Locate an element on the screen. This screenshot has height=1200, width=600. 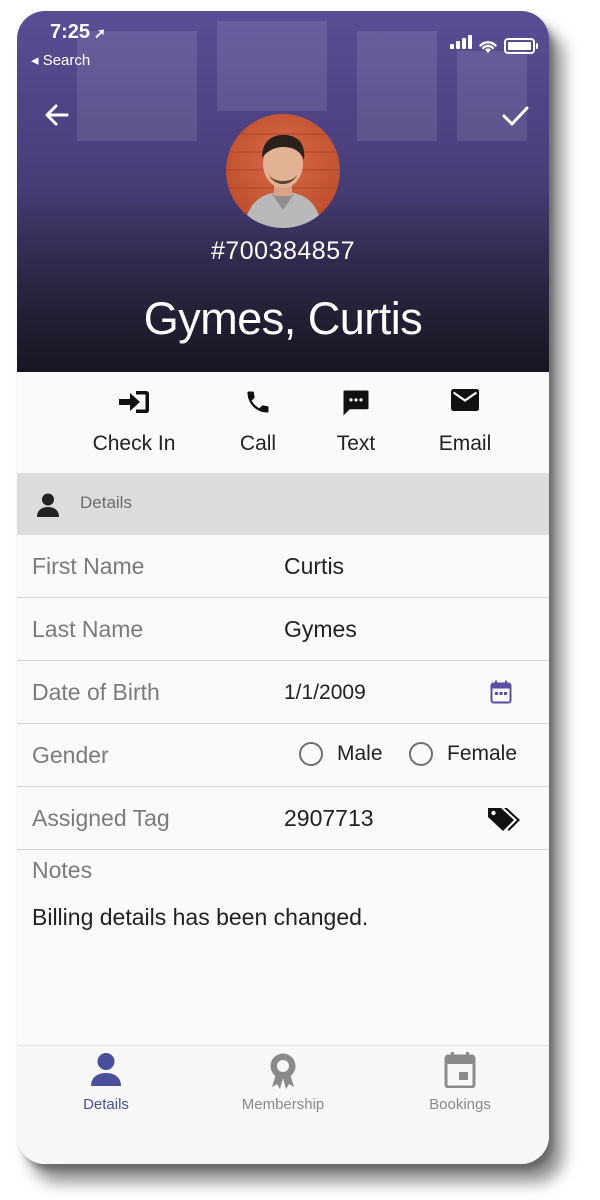
dob-row: Date of Birth 1/1/2009 is located at coordinates (283, 692).